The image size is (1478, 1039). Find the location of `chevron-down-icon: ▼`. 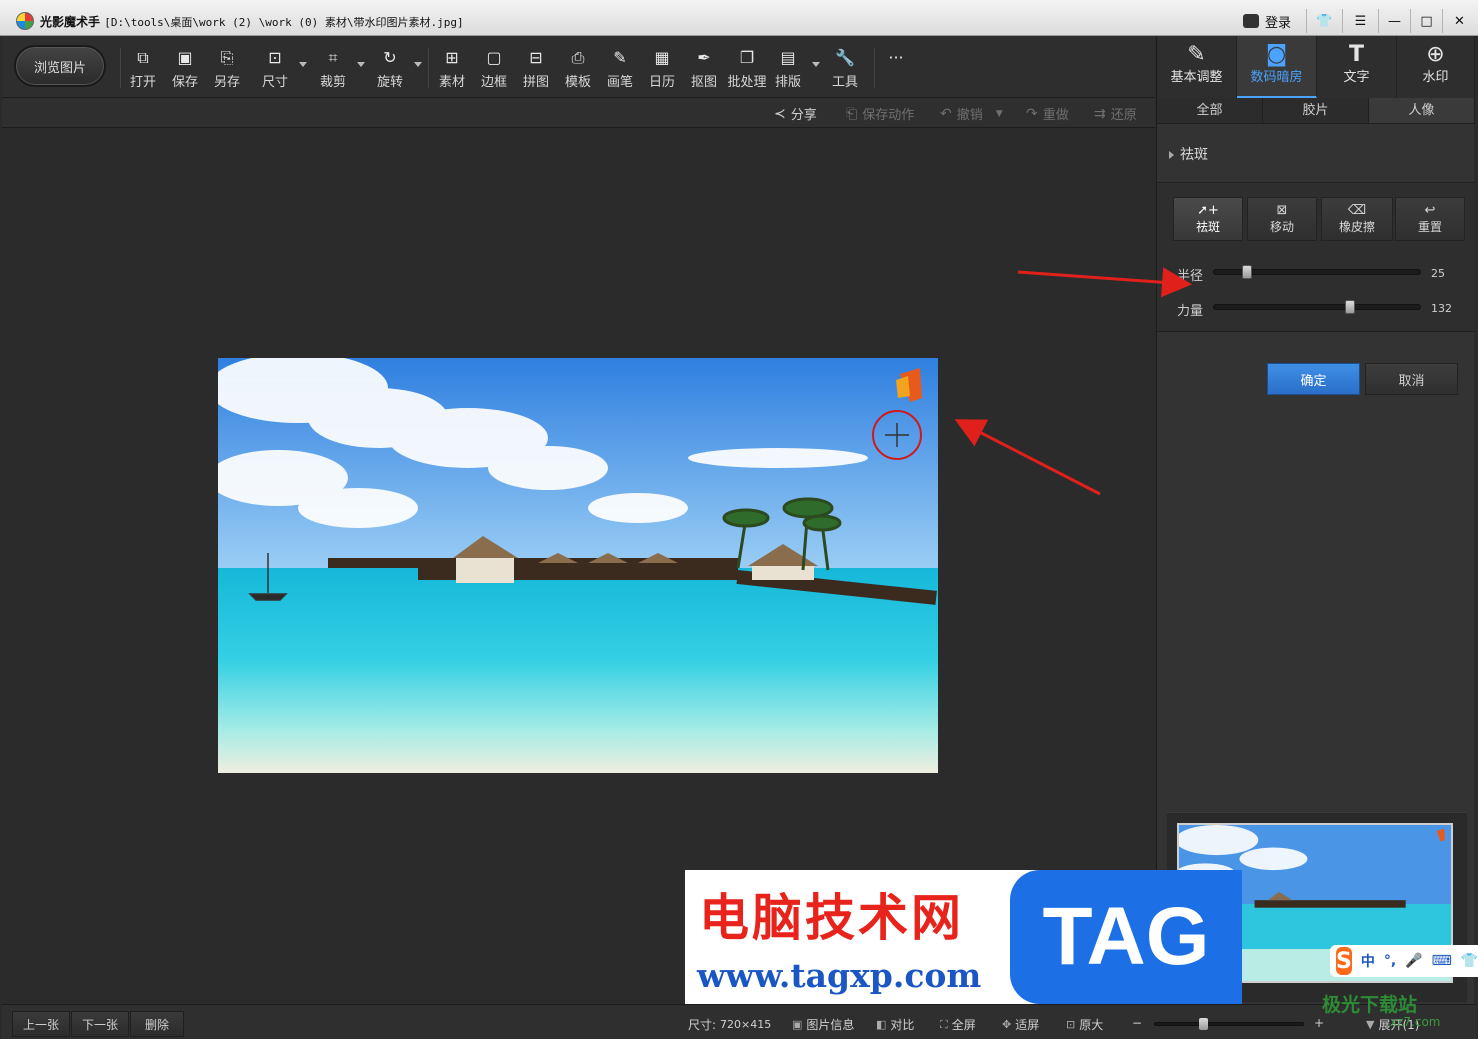

chevron-down-icon: ▼ is located at coordinates (1370, 1024).